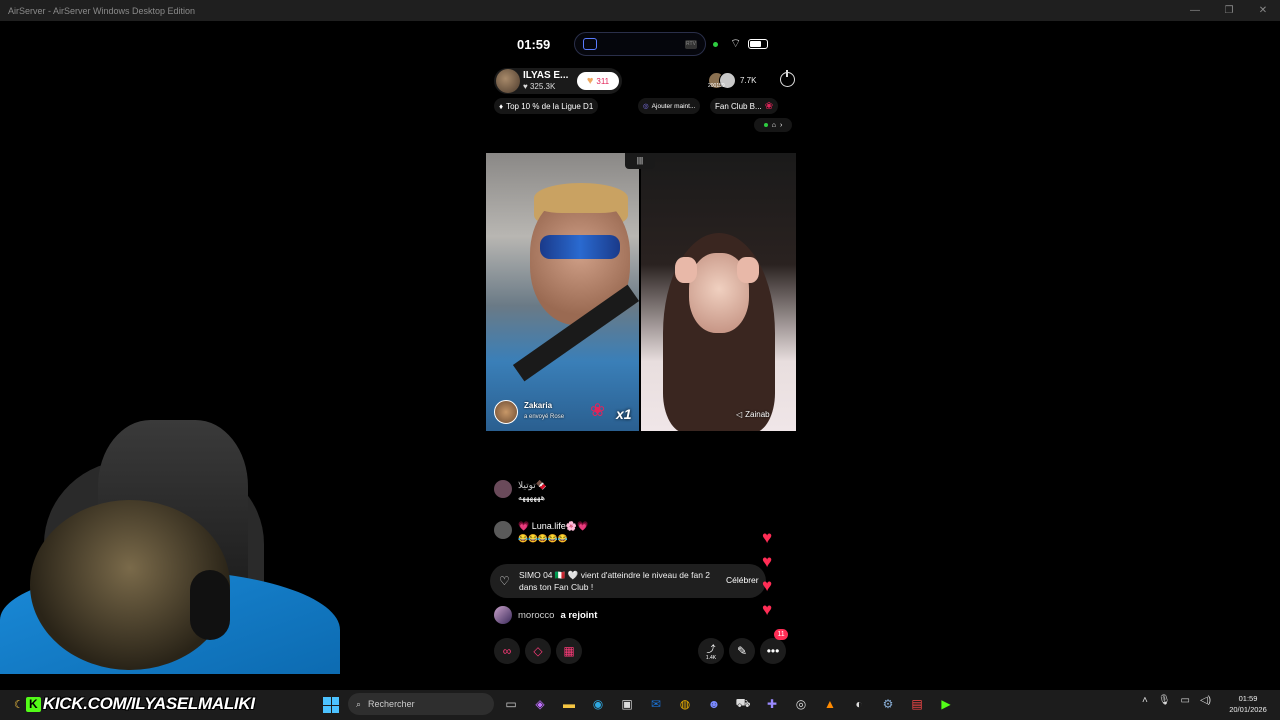 This screenshot has width=1280, height=720. What do you see at coordinates (581, 198) in the screenshot?
I see `host-hair-top` at bounding box center [581, 198].